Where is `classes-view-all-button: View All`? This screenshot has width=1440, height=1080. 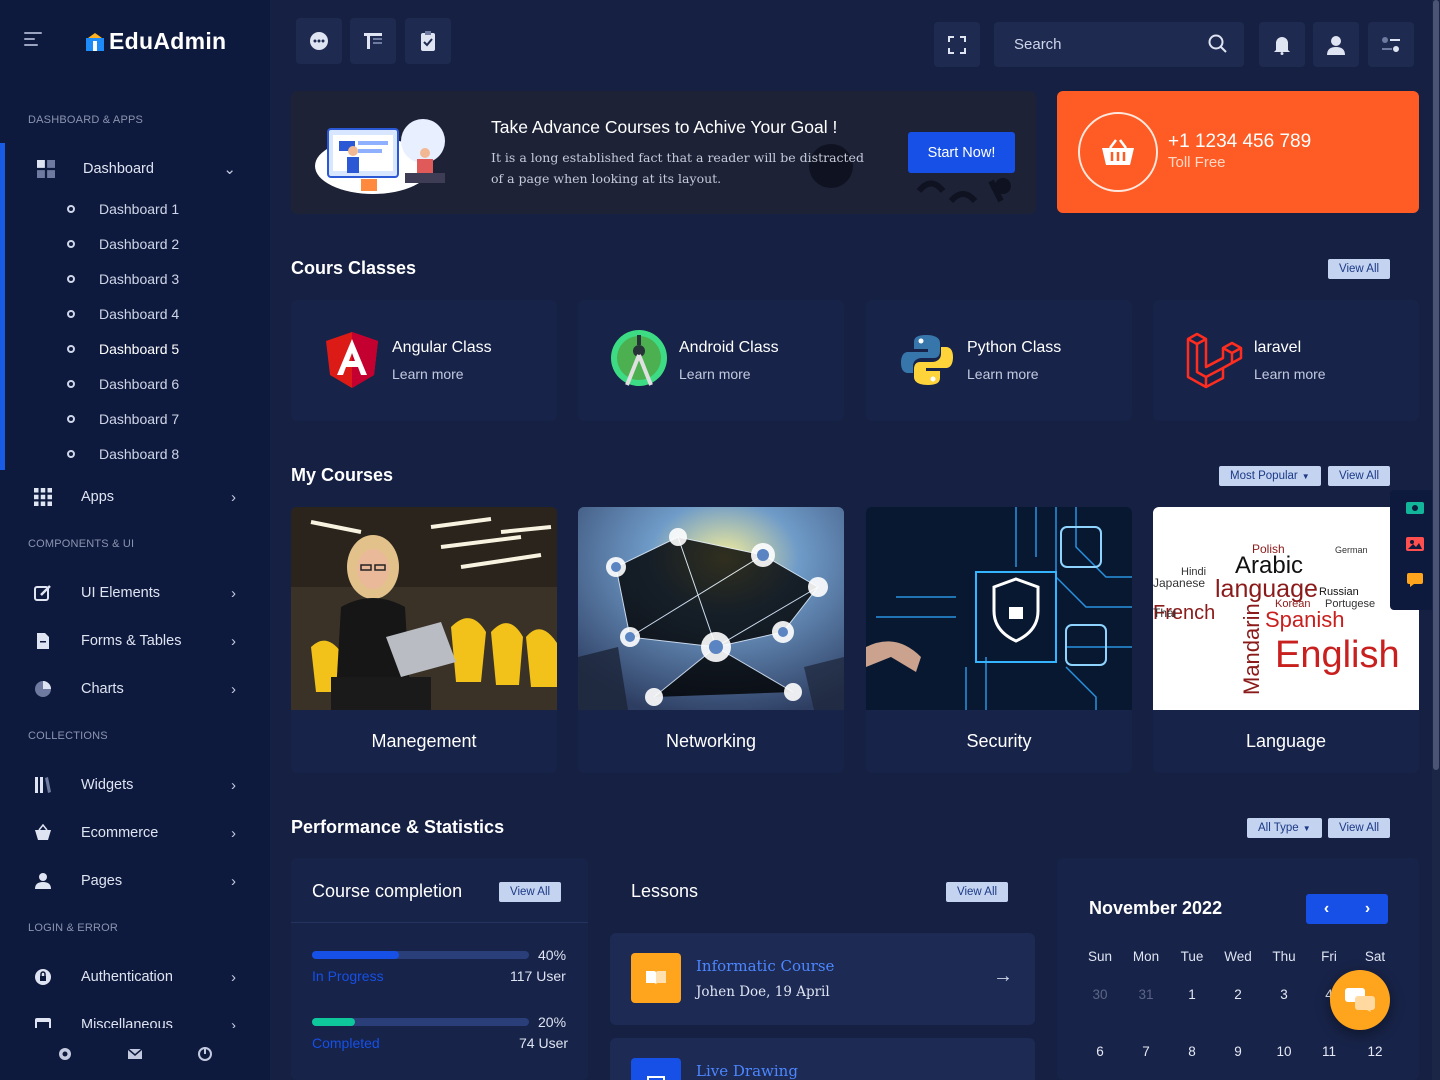 classes-view-all-button: View All is located at coordinates (1359, 269).